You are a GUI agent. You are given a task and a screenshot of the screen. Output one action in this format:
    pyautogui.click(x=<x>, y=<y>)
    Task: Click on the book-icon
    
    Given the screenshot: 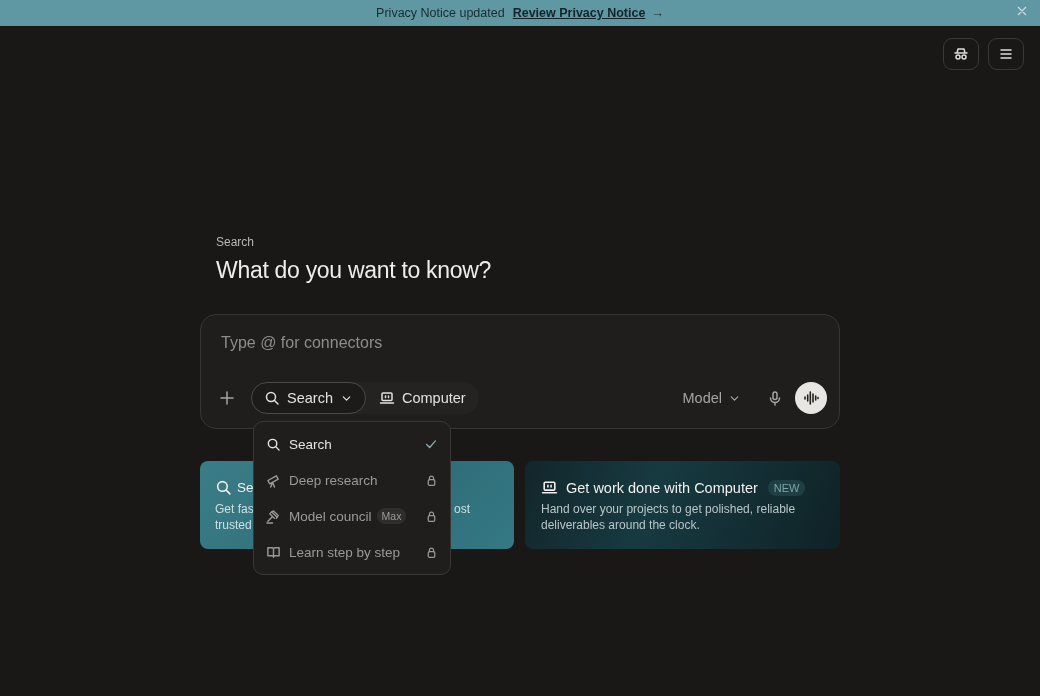 What is the action you would take?
    pyautogui.click(x=273, y=552)
    